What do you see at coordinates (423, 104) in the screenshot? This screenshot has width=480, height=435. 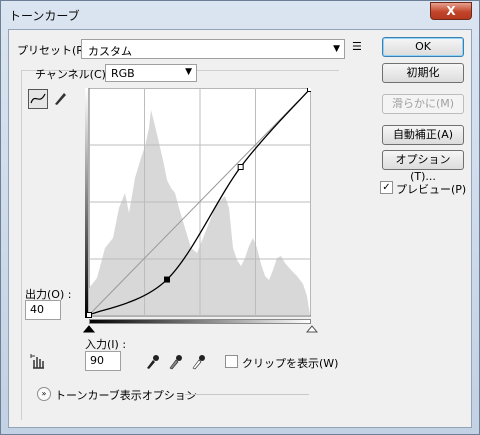 I see `smooth-button: 滑らかに(M)` at bounding box center [423, 104].